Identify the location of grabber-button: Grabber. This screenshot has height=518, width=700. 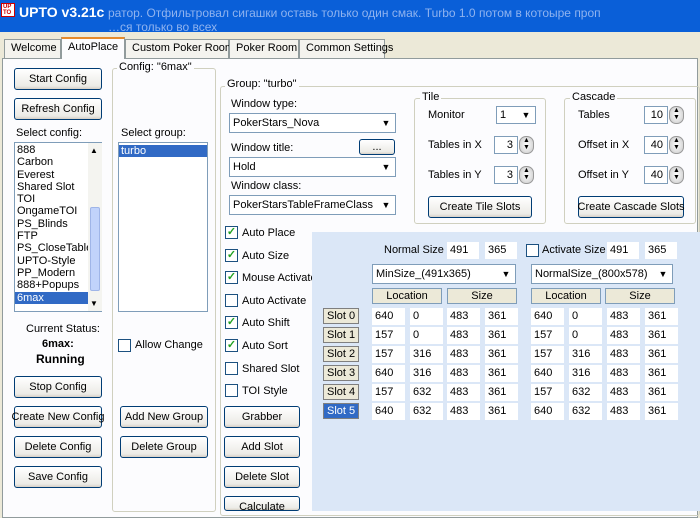
(262, 417).